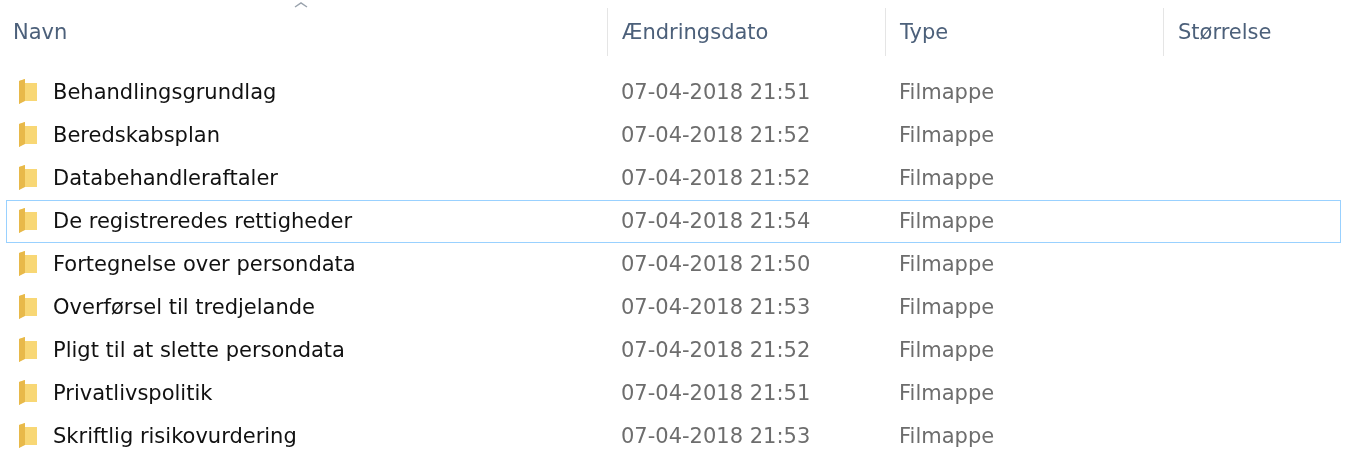  What do you see at coordinates (133, 392) in the screenshot?
I see `file-name: Privatlivspolitik` at bounding box center [133, 392].